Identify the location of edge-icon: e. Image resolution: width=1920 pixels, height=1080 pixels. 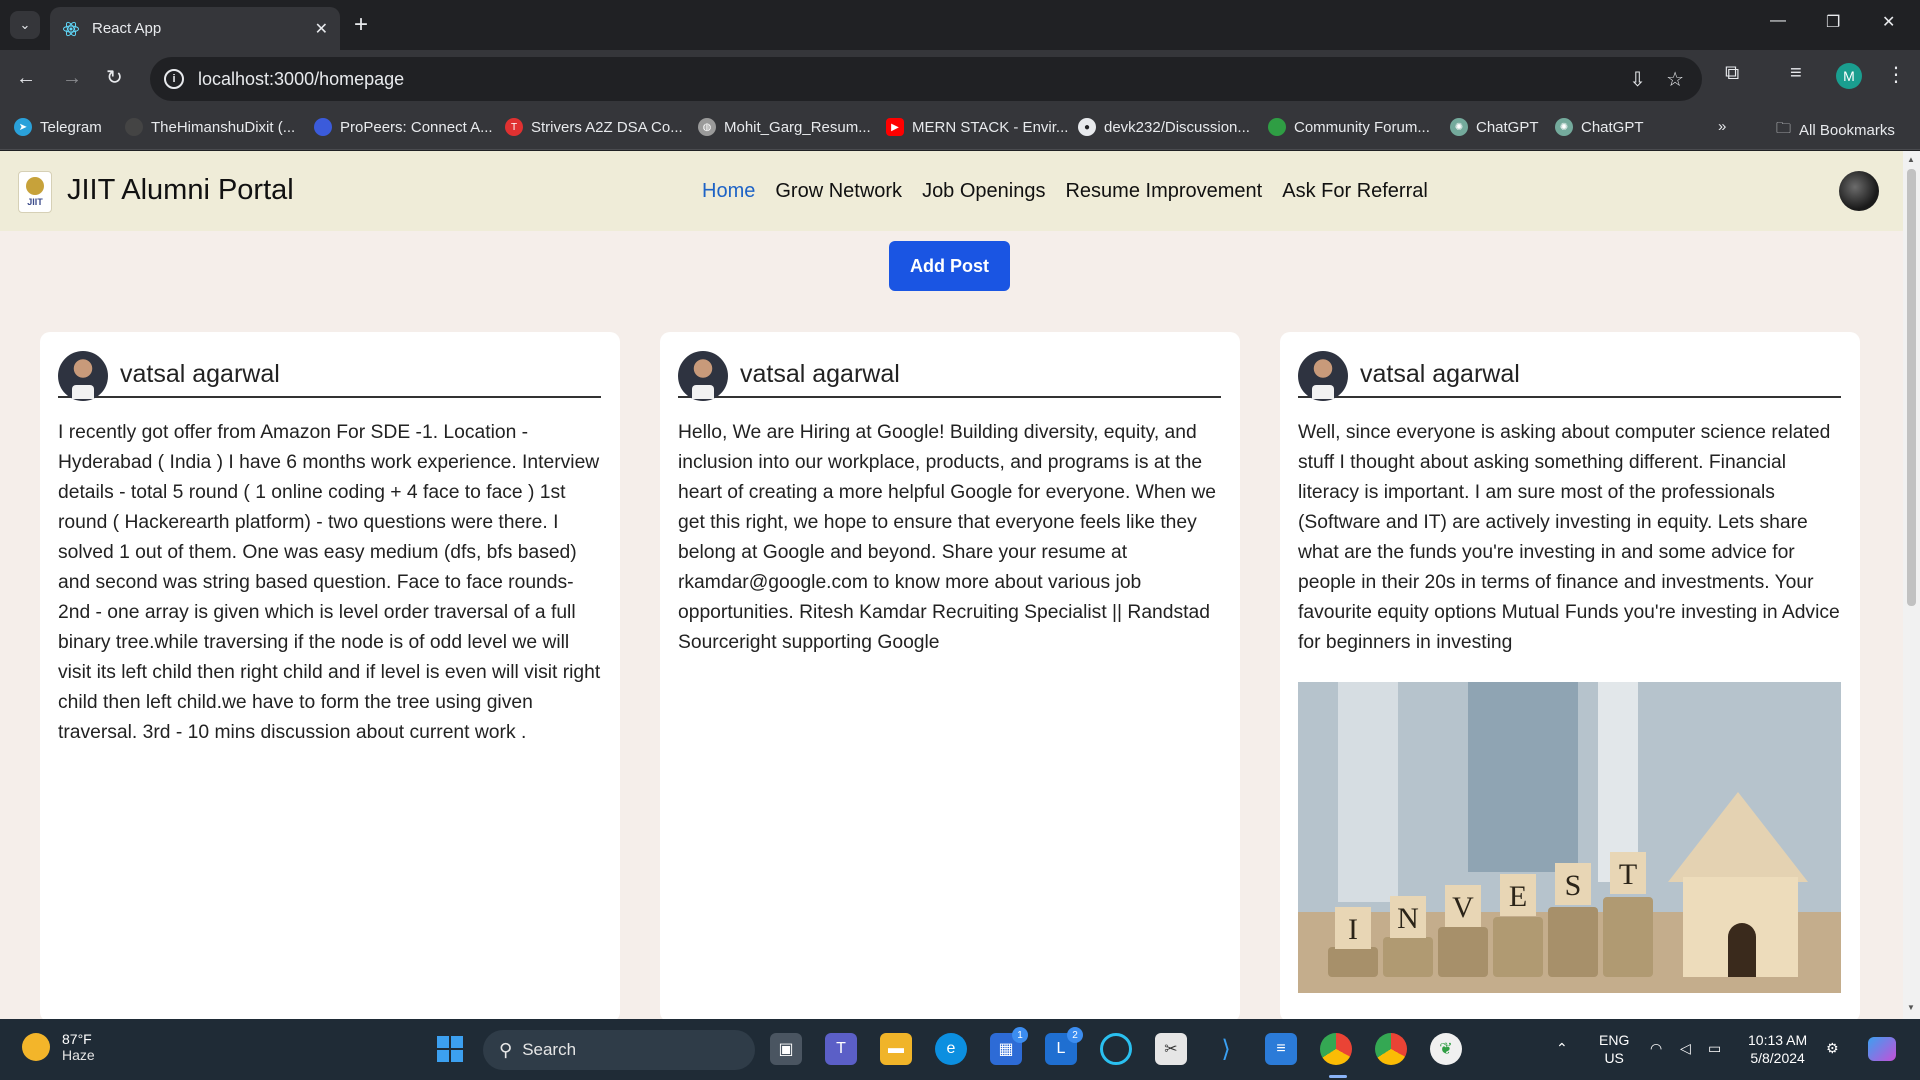
(951, 1049).